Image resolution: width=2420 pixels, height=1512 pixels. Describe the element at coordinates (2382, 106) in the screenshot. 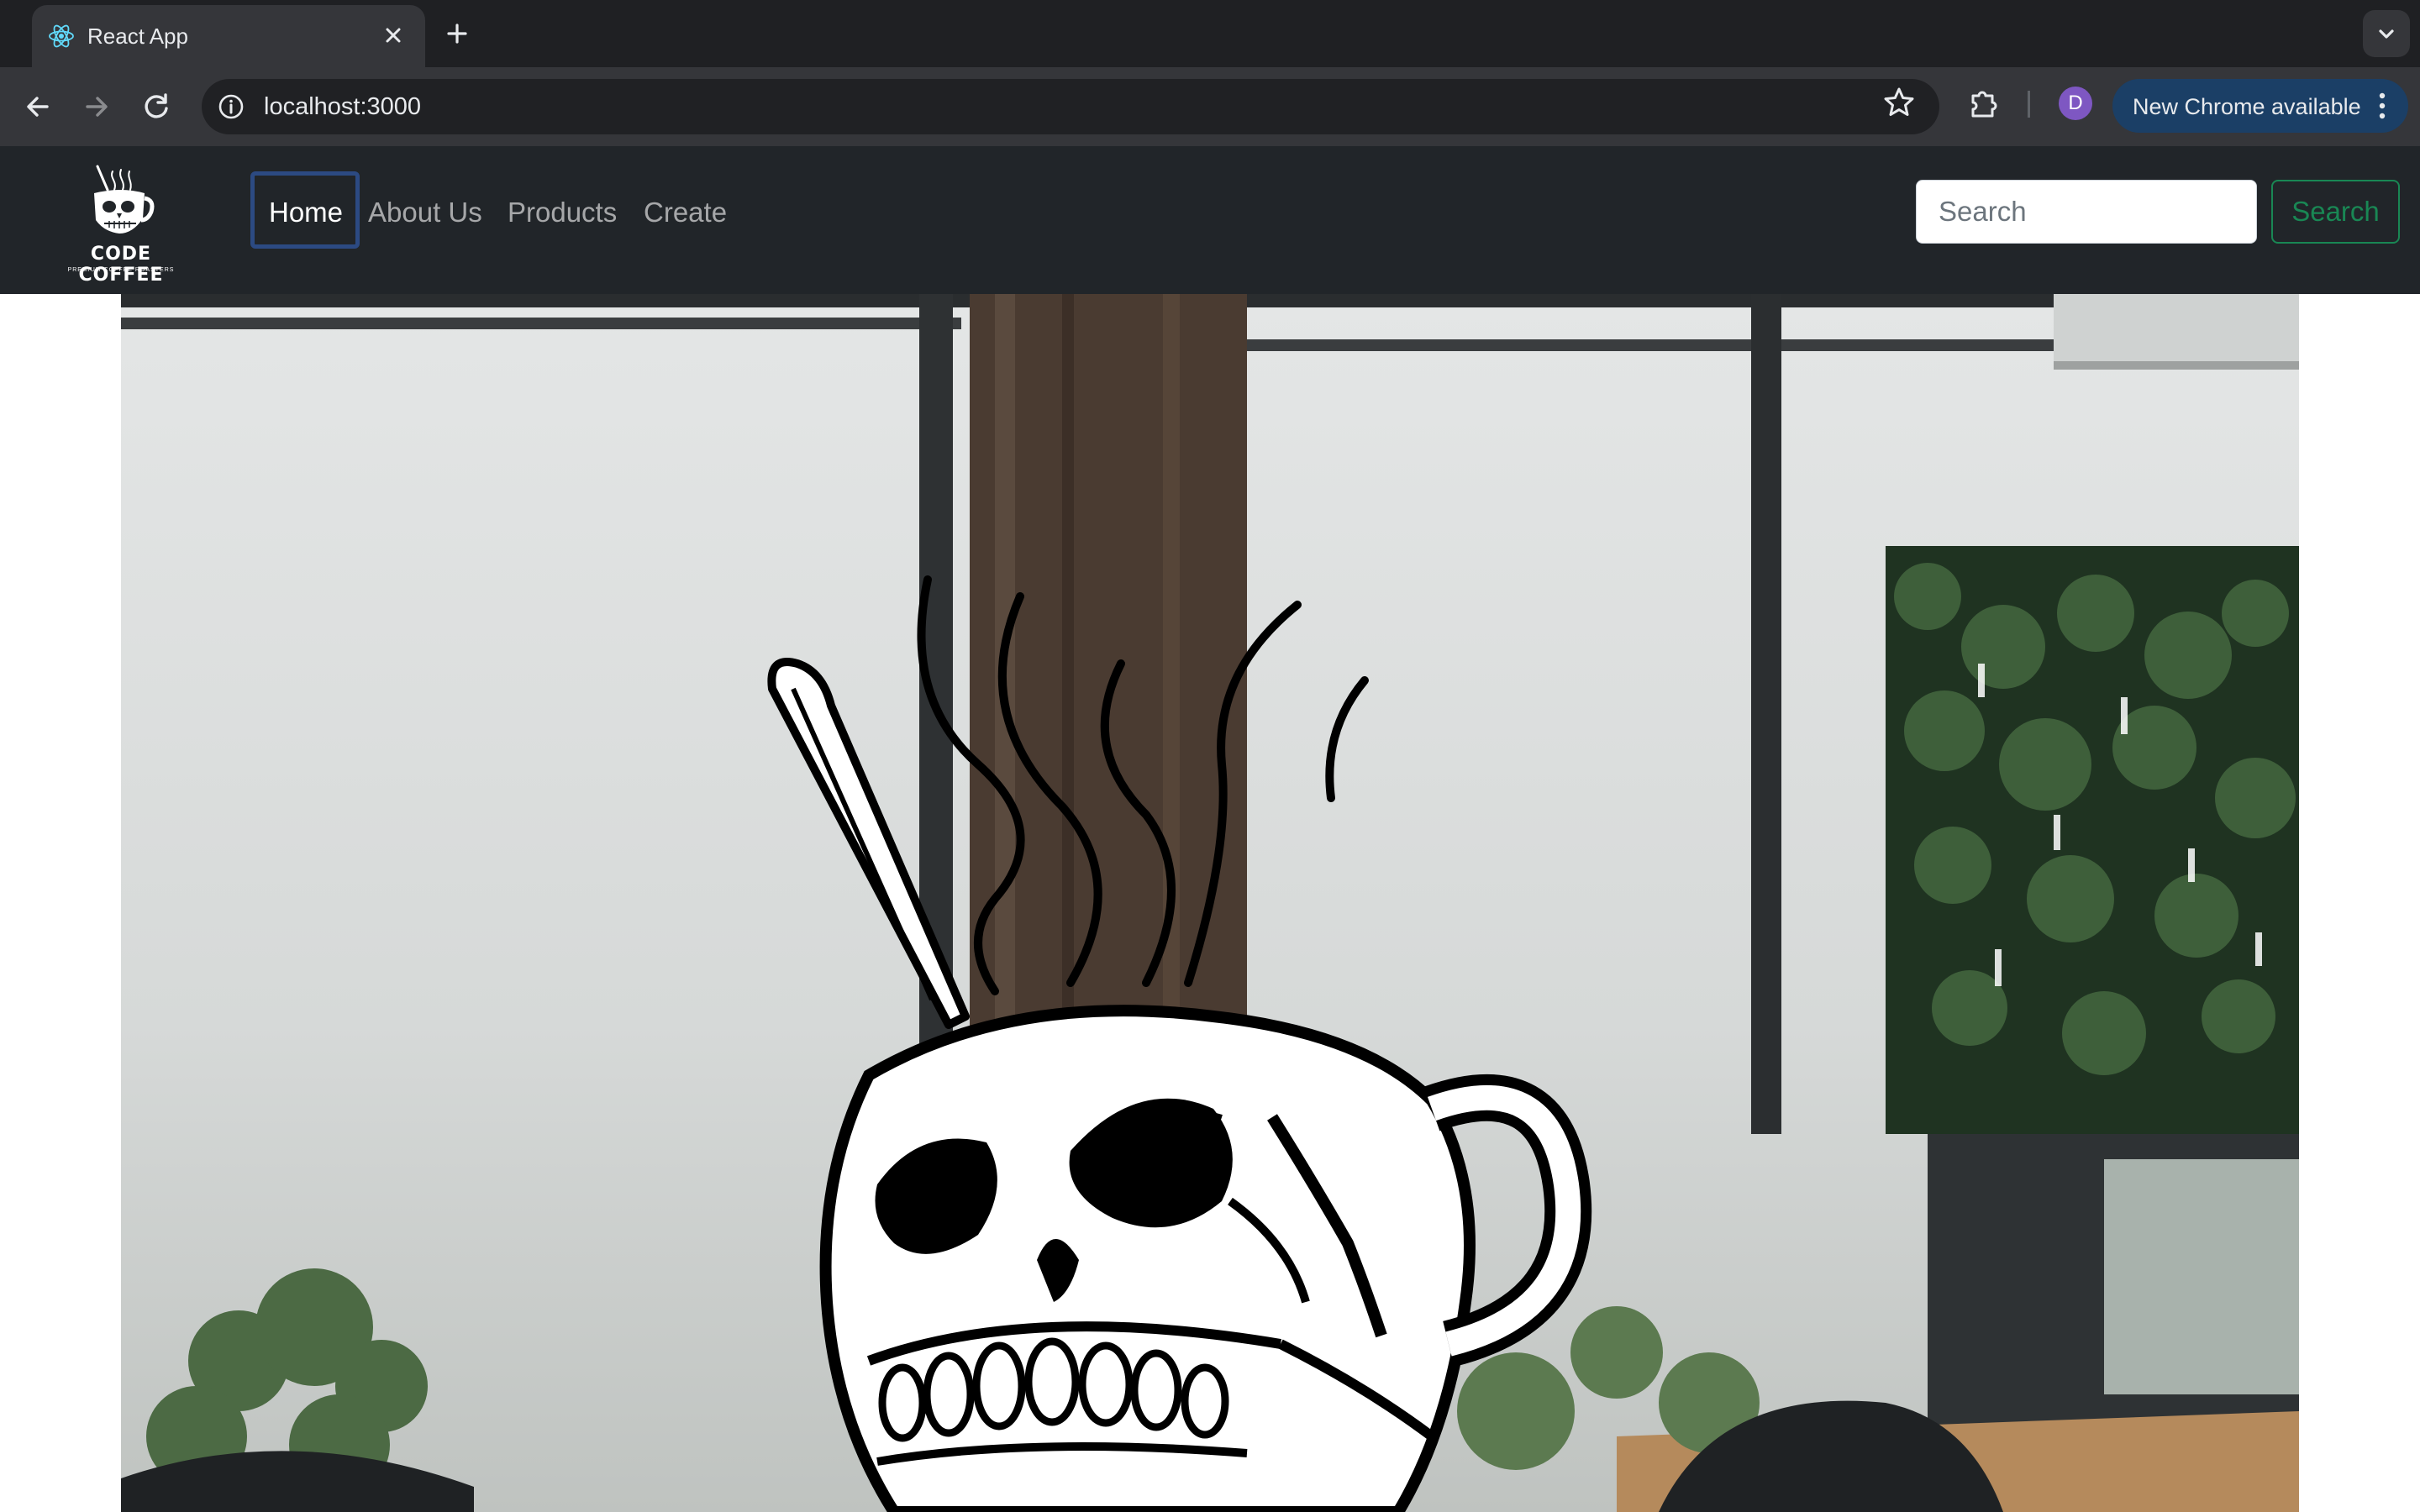

I see `kebab-menu-icon` at that location.